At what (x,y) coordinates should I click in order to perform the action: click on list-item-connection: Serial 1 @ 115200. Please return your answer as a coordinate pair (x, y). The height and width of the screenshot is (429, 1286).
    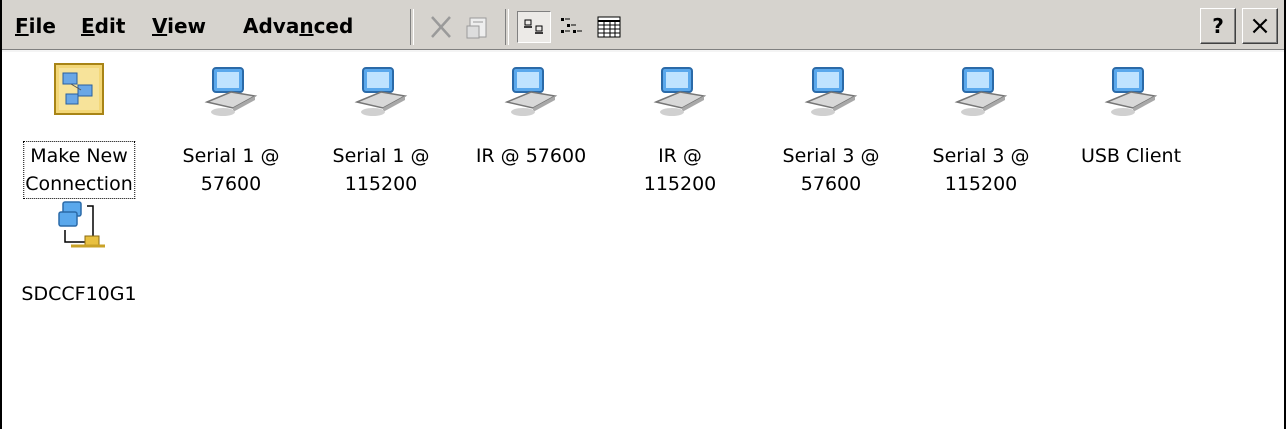
    Looking at the image, I should click on (381, 132).